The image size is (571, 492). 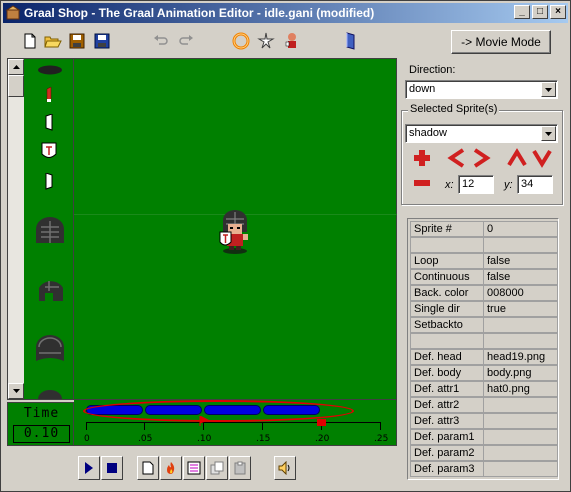 I want to click on fire-button, so click(x=171, y=468).